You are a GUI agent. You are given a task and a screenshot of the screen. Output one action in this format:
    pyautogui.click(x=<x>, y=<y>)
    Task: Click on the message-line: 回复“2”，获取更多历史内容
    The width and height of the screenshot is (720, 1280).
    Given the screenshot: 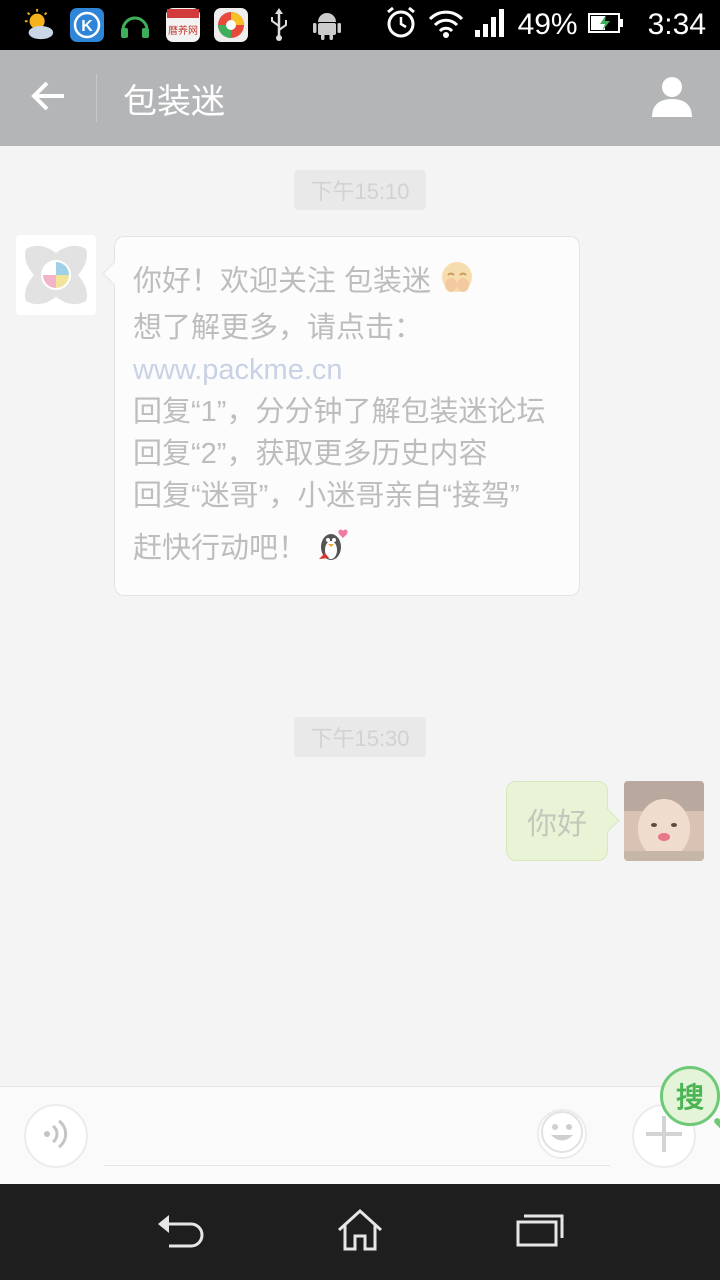 What is the action you would take?
    pyautogui.click(x=310, y=454)
    